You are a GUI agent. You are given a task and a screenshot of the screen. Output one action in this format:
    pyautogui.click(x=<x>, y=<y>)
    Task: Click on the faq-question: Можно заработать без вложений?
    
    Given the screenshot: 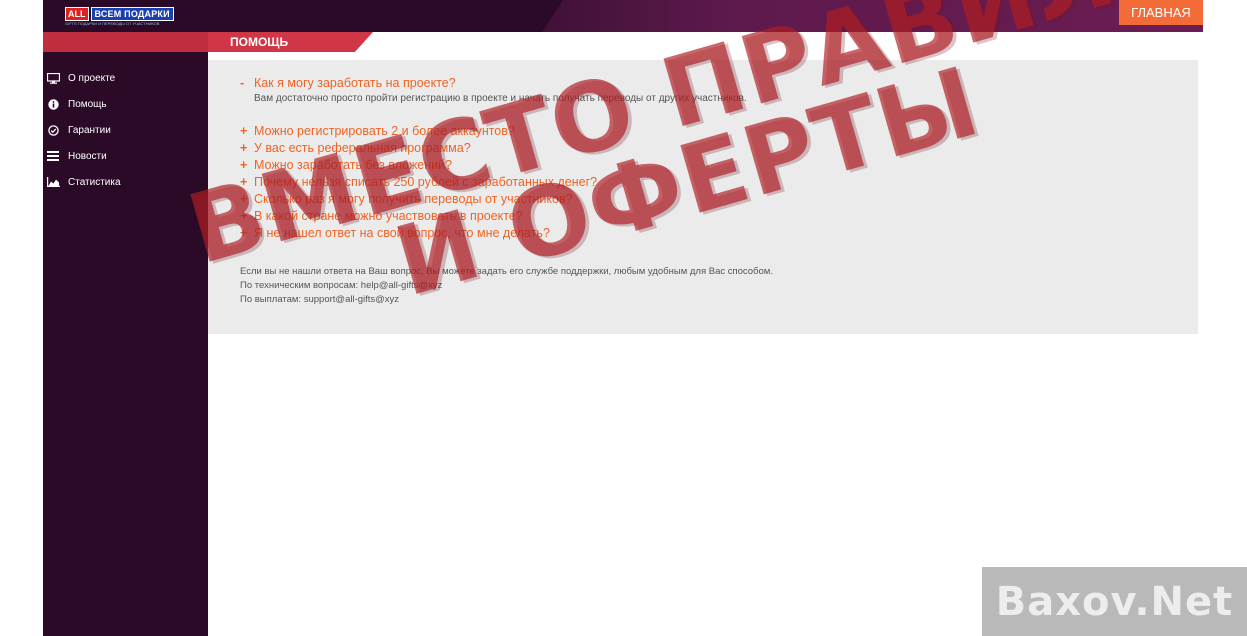 What is the action you would take?
    pyautogui.click(x=353, y=165)
    